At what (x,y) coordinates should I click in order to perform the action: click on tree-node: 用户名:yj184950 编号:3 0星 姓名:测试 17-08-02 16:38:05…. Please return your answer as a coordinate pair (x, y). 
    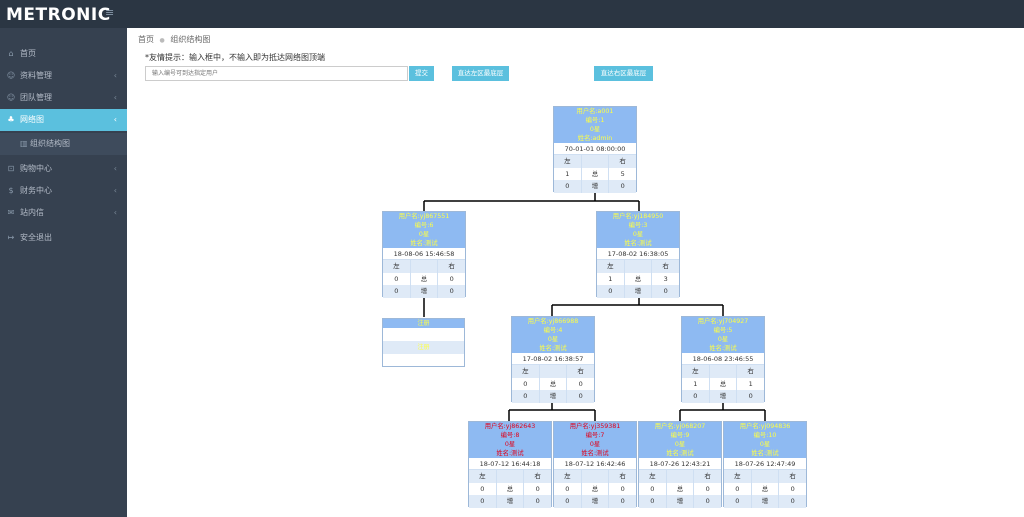
    Looking at the image, I should click on (638, 254).